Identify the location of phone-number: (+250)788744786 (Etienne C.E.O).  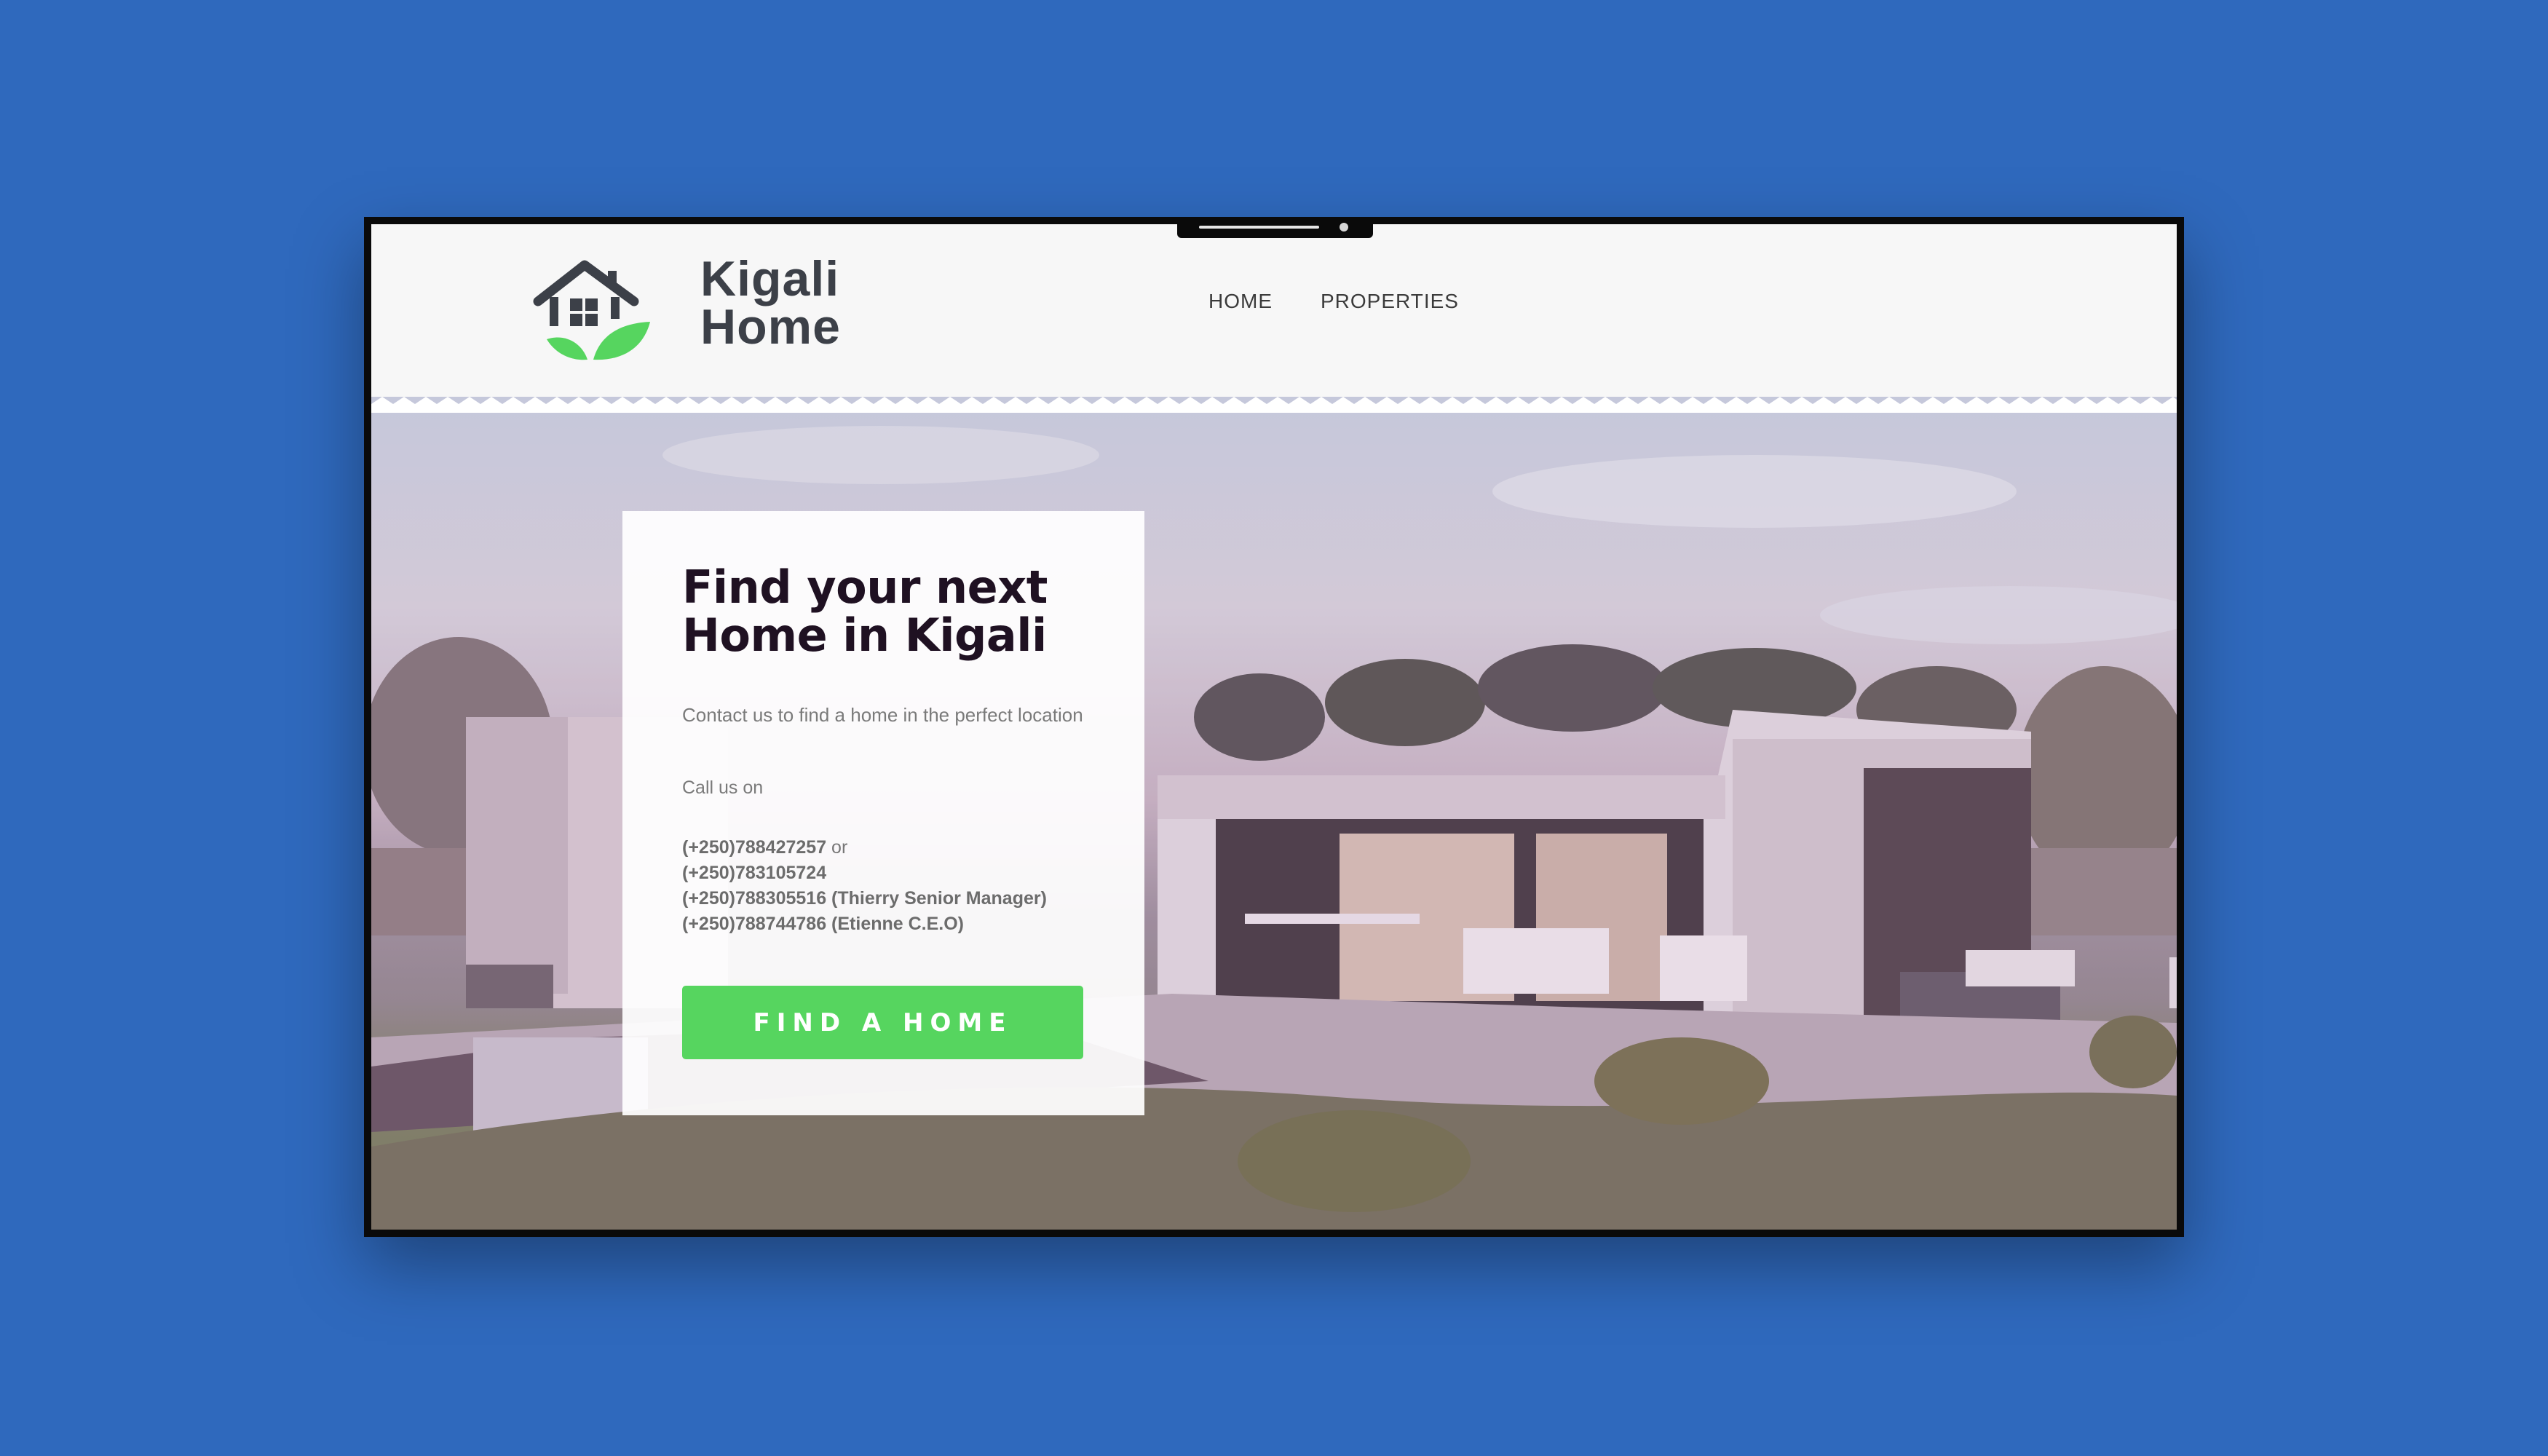
(823, 924).